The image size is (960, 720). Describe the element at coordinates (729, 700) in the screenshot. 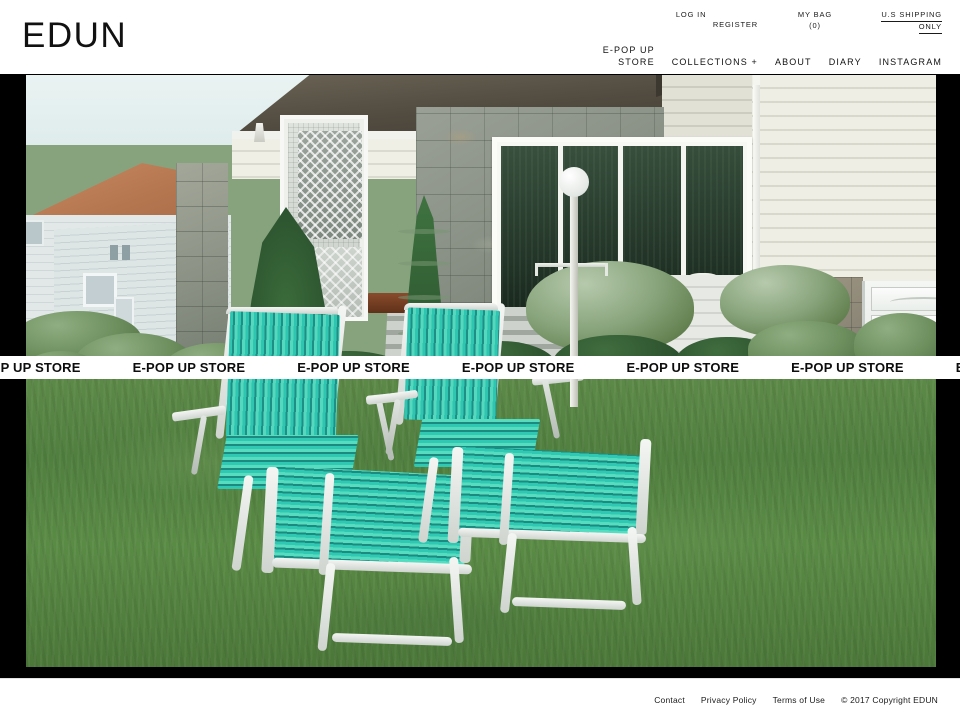

I see `footer-link-privacy-policy: Privacy Policy` at that location.